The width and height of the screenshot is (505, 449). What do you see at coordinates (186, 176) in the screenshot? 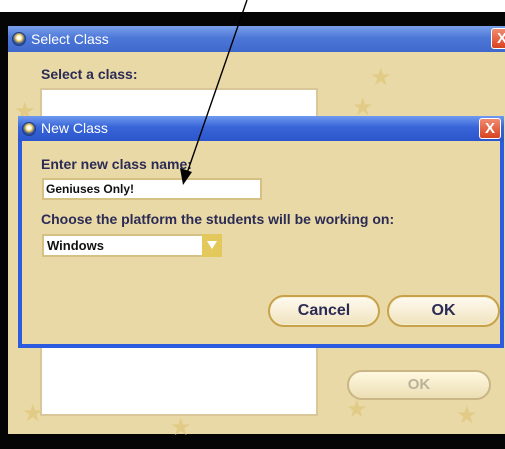
I see `pointer-arrow-head` at bounding box center [186, 176].